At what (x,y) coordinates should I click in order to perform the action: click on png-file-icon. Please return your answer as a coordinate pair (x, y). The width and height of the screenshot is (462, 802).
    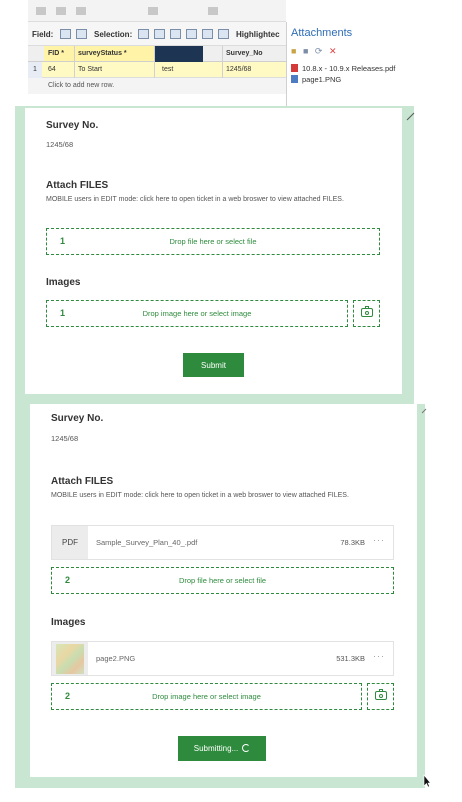
    Looking at the image, I should click on (294, 79).